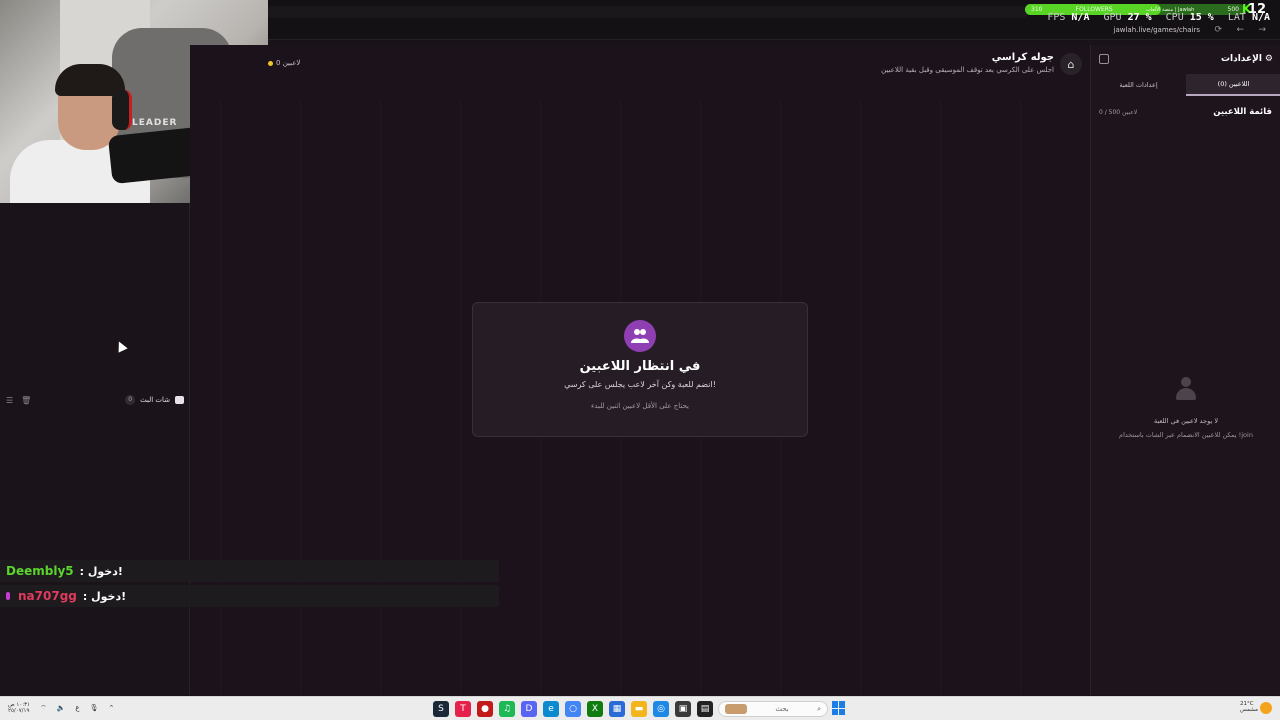 The image size is (1280, 720). I want to click on trash-icon: 🗑, so click(26, 400).